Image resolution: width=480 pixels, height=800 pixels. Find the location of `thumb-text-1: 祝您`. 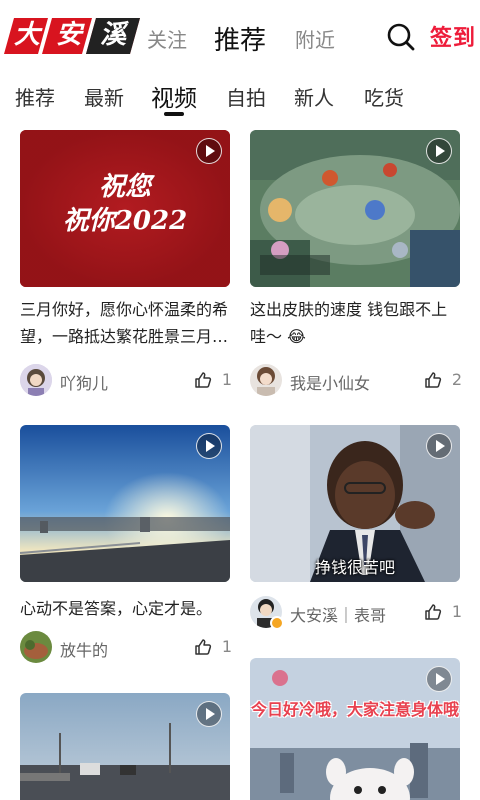

thumb-text-1: 祝您 is located at coordinates (124, 187).